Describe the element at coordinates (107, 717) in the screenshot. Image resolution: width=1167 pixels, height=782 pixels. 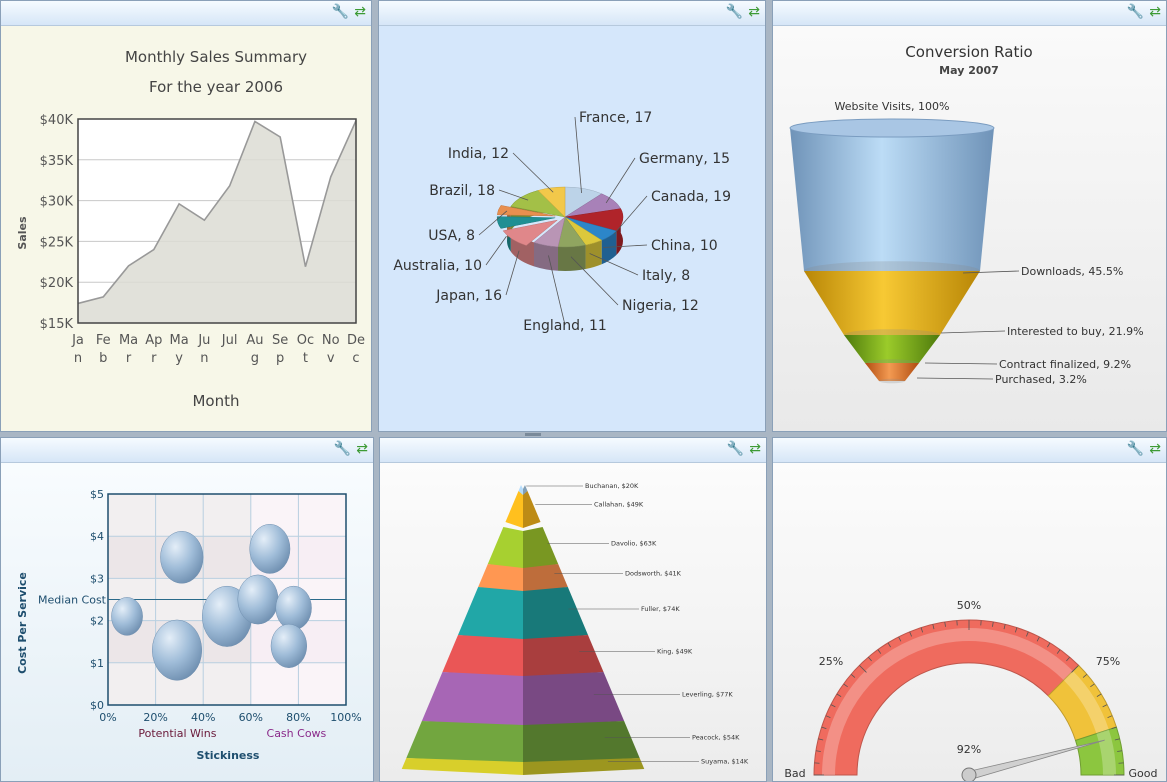
I see `x-tick-label: 0%` at that location.